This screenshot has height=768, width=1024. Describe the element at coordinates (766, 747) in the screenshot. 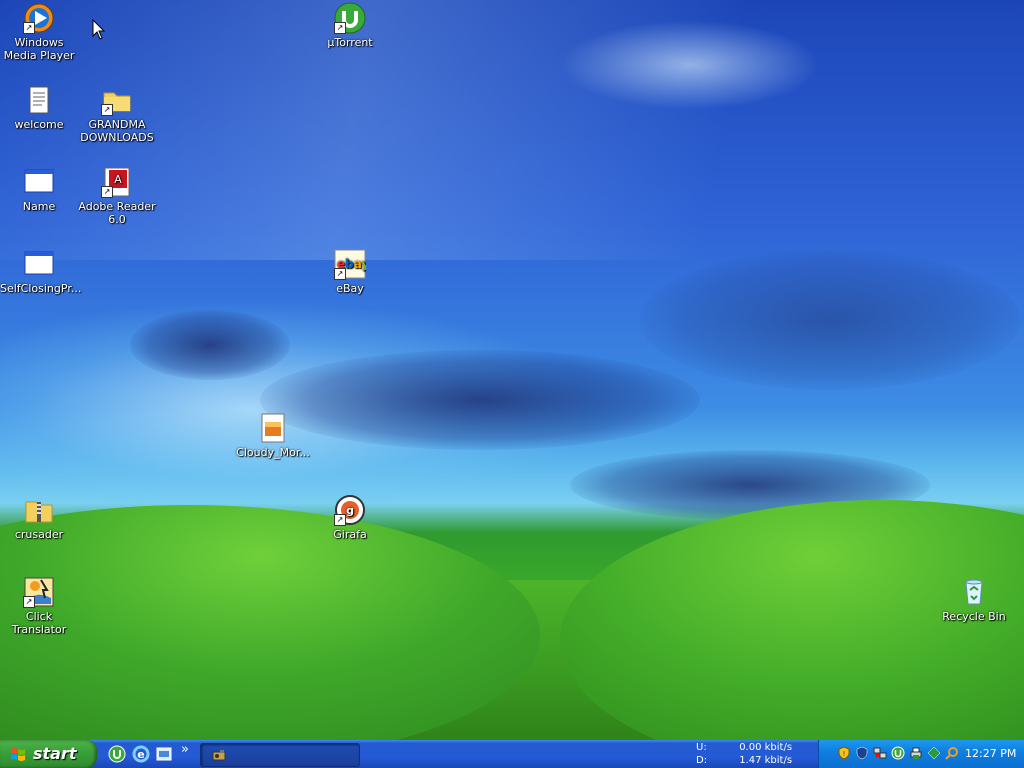

I see `upload-rate: 0.00 kbit/s` at that location.